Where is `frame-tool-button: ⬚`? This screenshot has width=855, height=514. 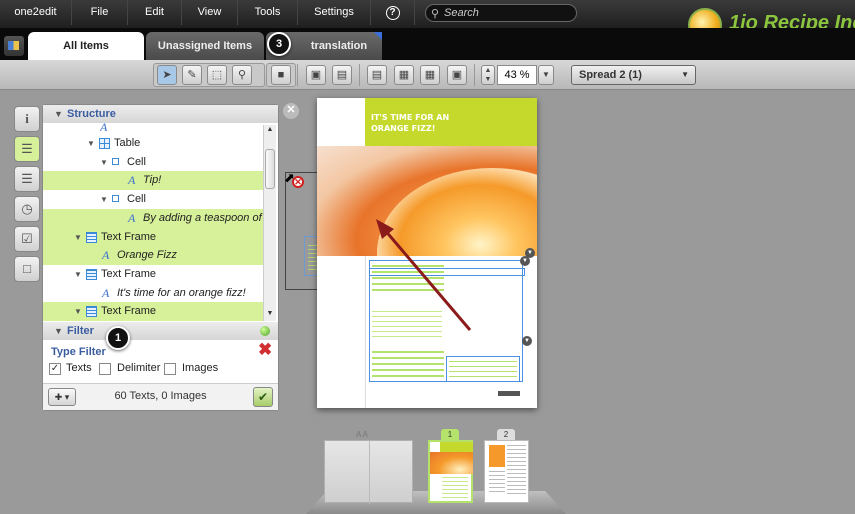 frame-tool-button: ⬚ is located at coordinates (217, 75).